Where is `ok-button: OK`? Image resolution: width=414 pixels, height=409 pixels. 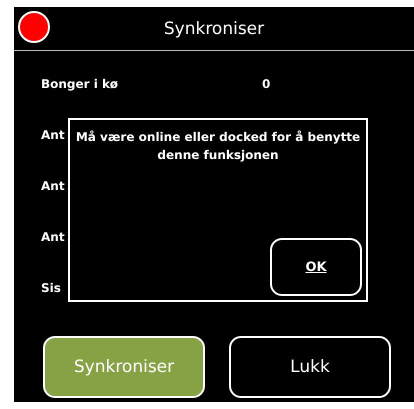 ok-button: OK is located at coordinates (316, 267).